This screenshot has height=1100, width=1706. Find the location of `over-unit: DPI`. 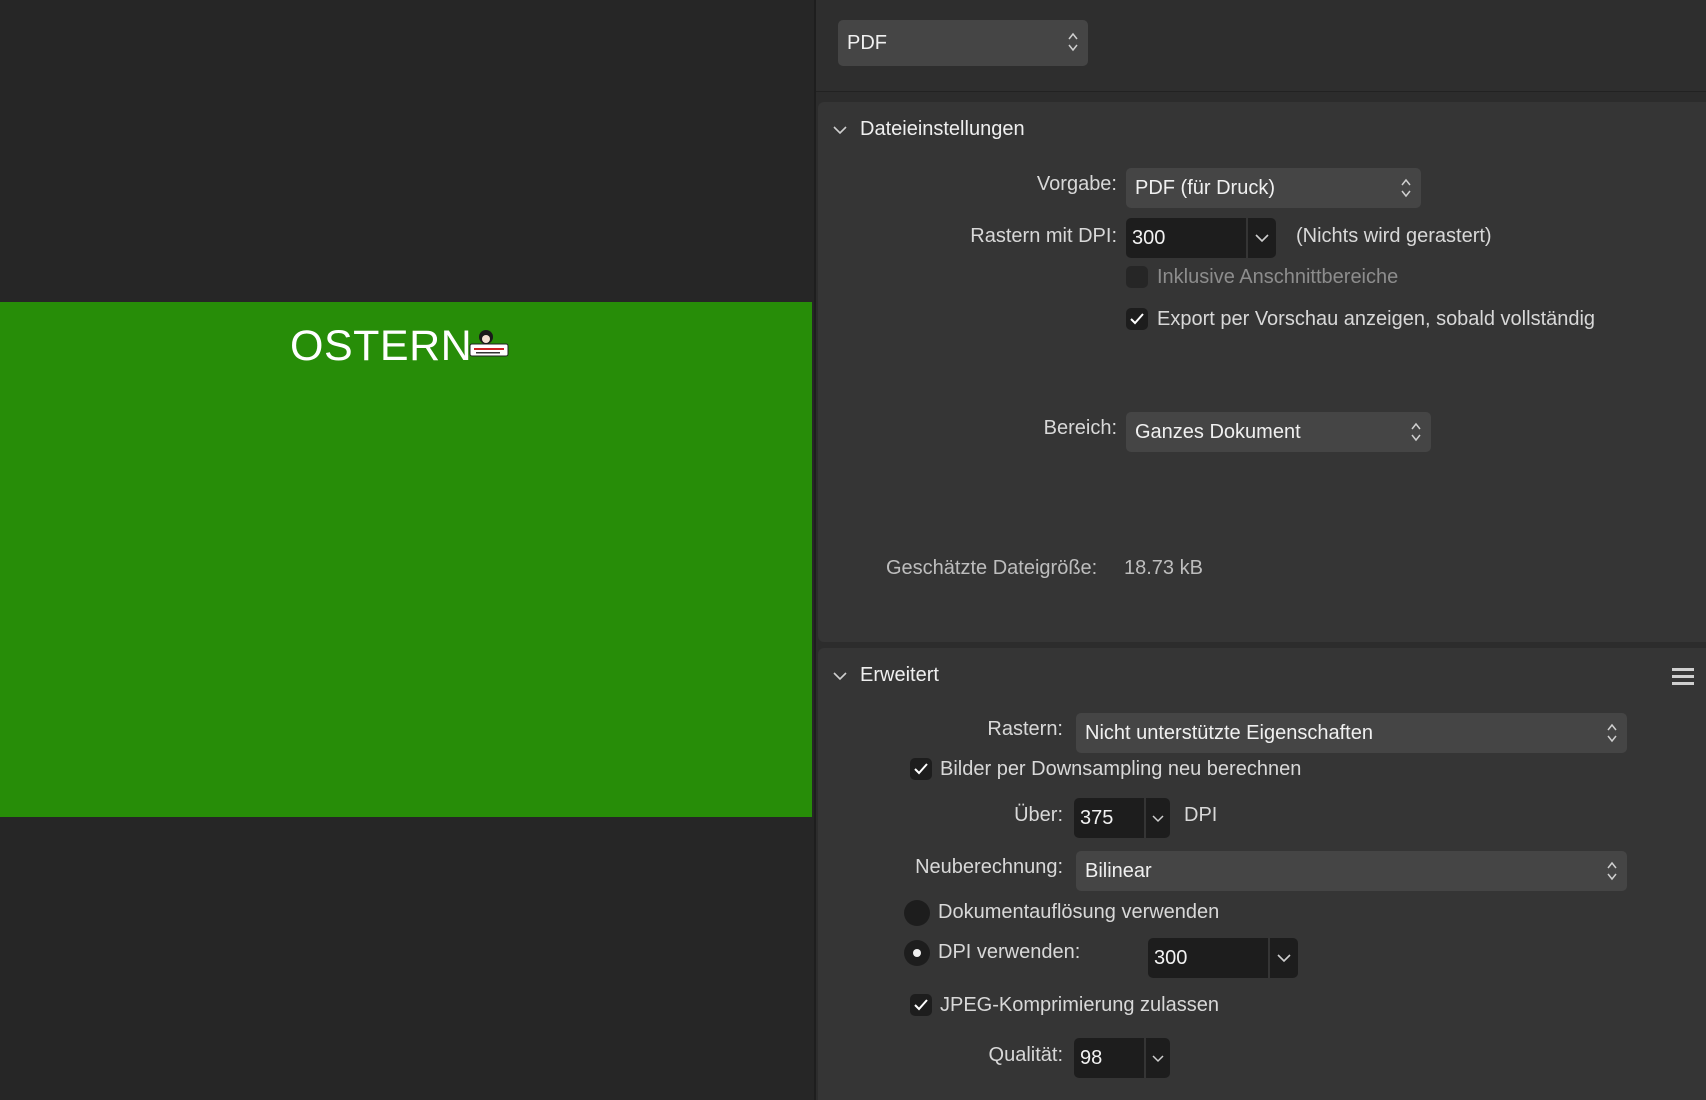

over-unit: DPI is located at coordinates (1201, 815).